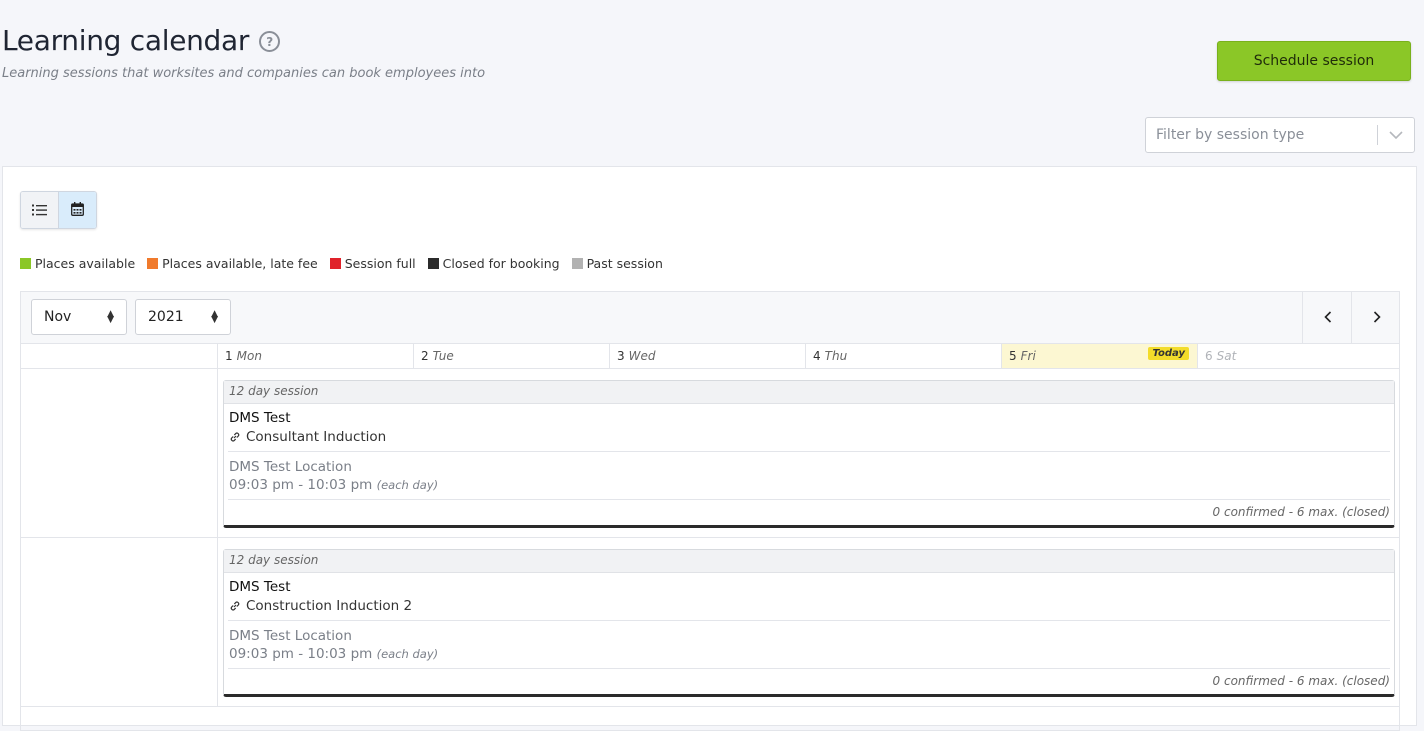 The width and height of the screenshot is (1424, 731). I want to click on calendar-icon, so click(77, 210).